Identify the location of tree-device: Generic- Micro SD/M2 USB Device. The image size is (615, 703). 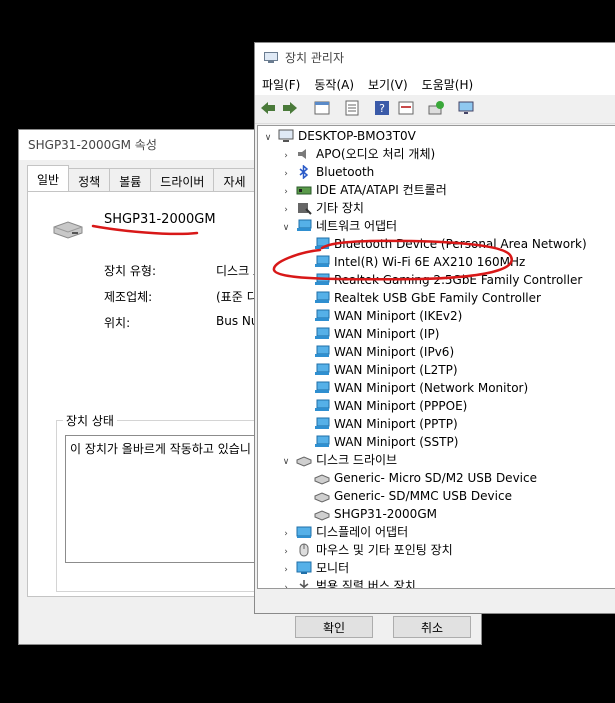
(417, 478).